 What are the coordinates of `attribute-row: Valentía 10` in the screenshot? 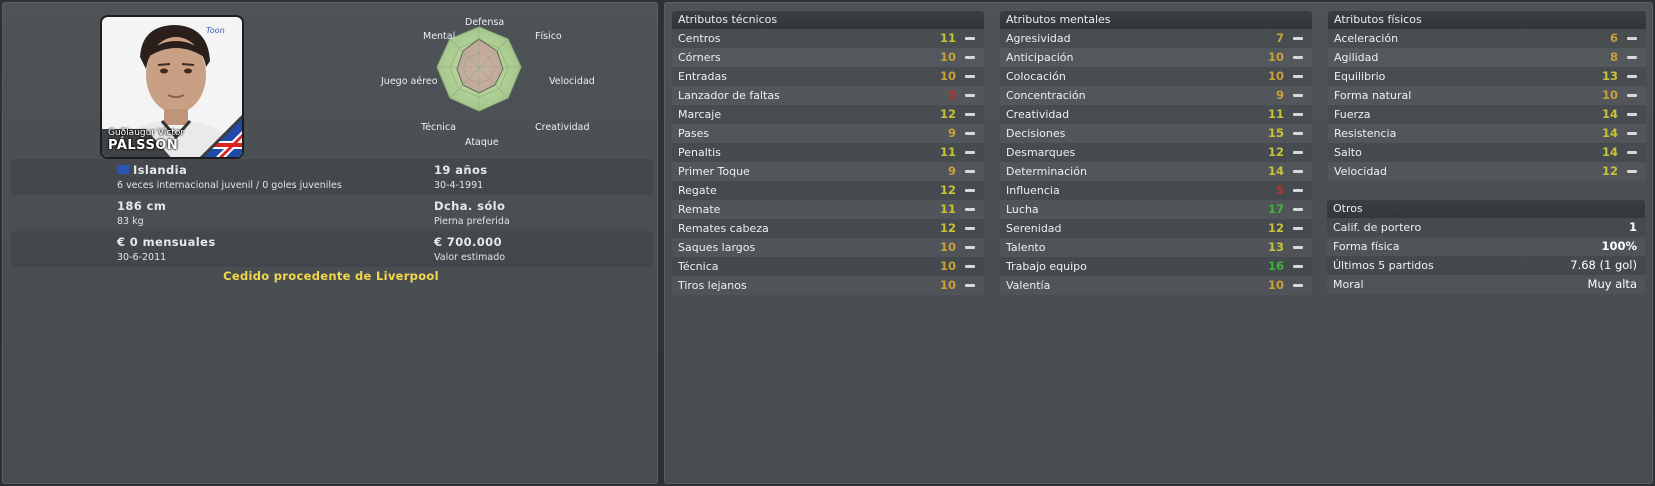 It's located at (1156, 285).